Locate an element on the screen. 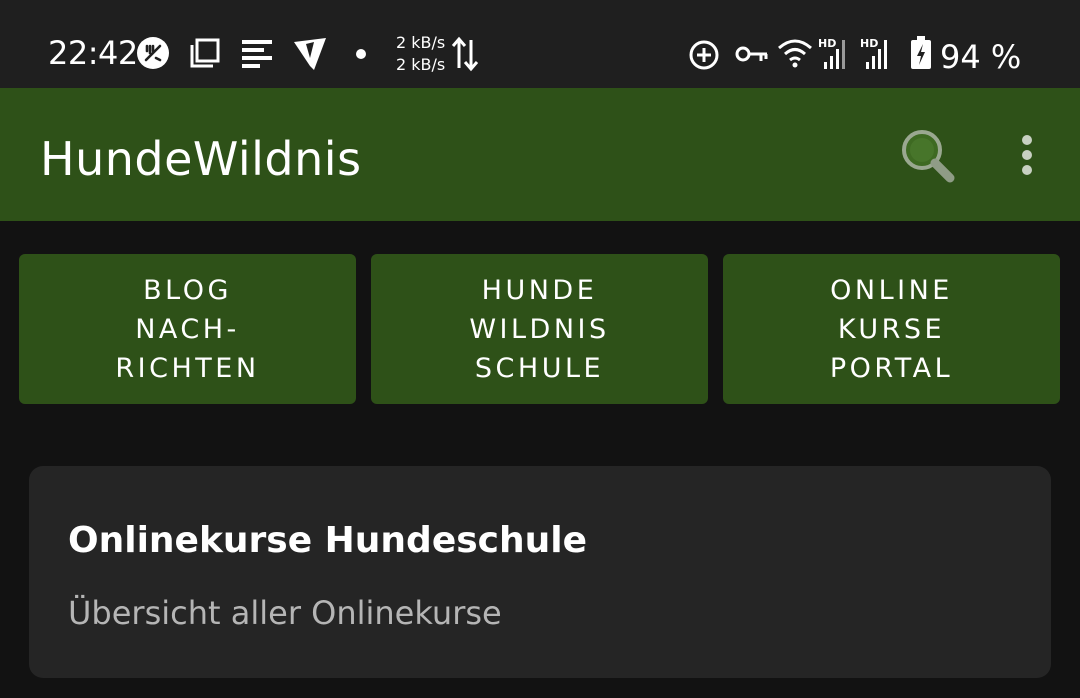 The width and height of the screenshot is (1080, 698). blog-news-label: BLOG NACH- RICHTEN is located at coordinates (187, 329).